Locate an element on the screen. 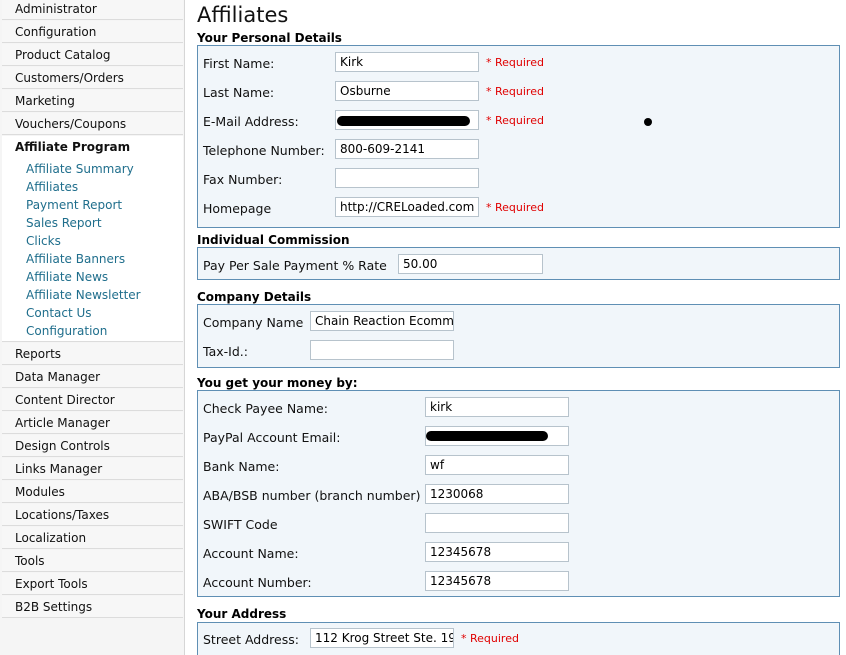  homepage-field: http://CRELoaded.com is located at coordinates (407, 207).